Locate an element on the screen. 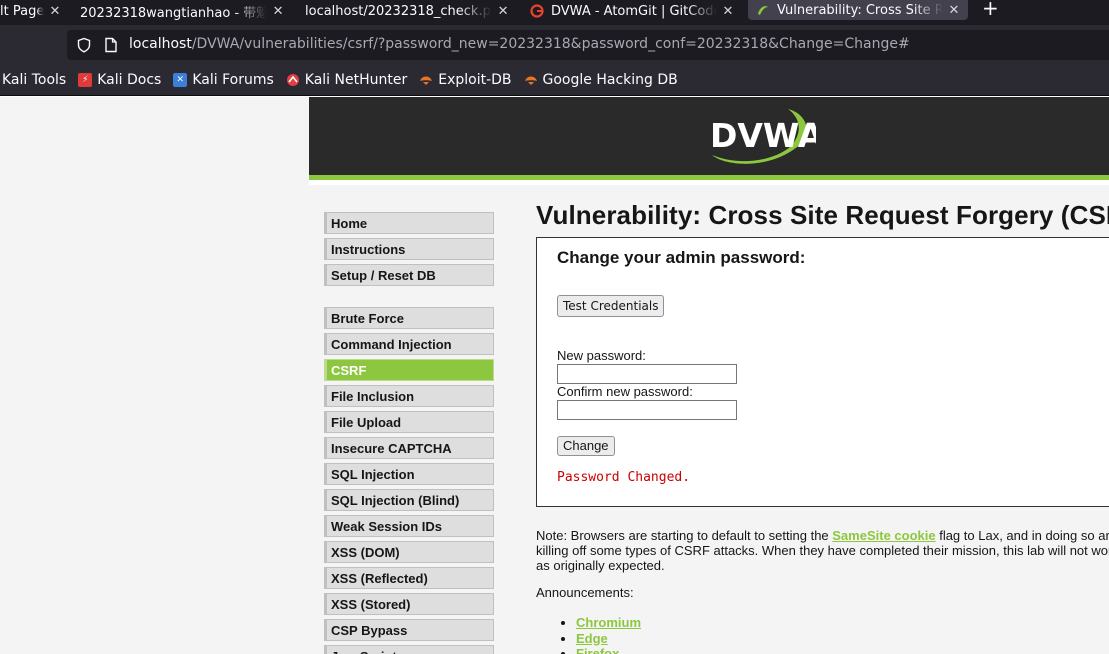  tab-title: lt Page is located at coordinates (22, 11).